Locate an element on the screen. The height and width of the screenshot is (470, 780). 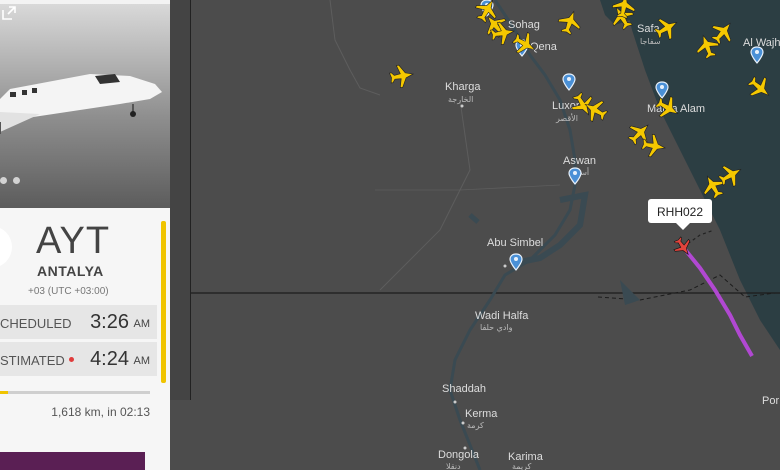
estimated-label: STIMATED is located at coordinates (32, 360).